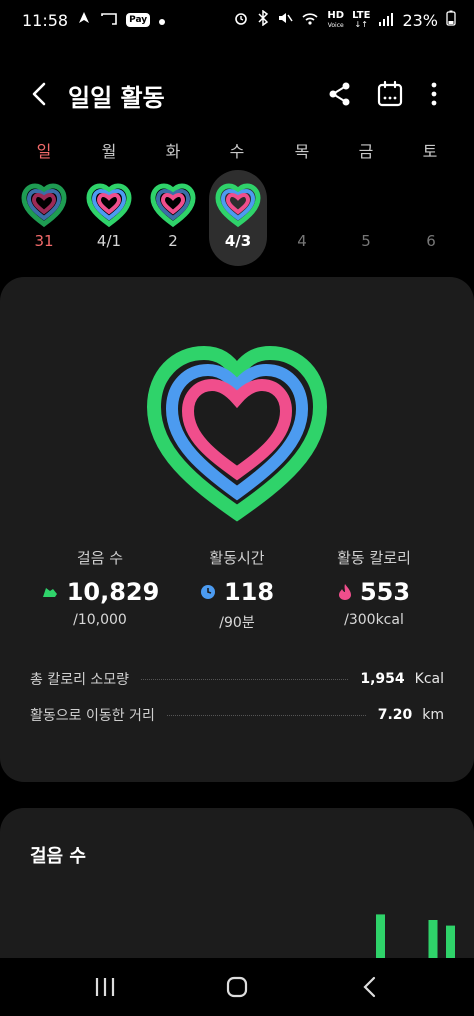 This screenshot has height=1016, width=474. Describe the element at coordinates (237, 94) in the screenshot. I see `app-header: 일일 활동` at that location.